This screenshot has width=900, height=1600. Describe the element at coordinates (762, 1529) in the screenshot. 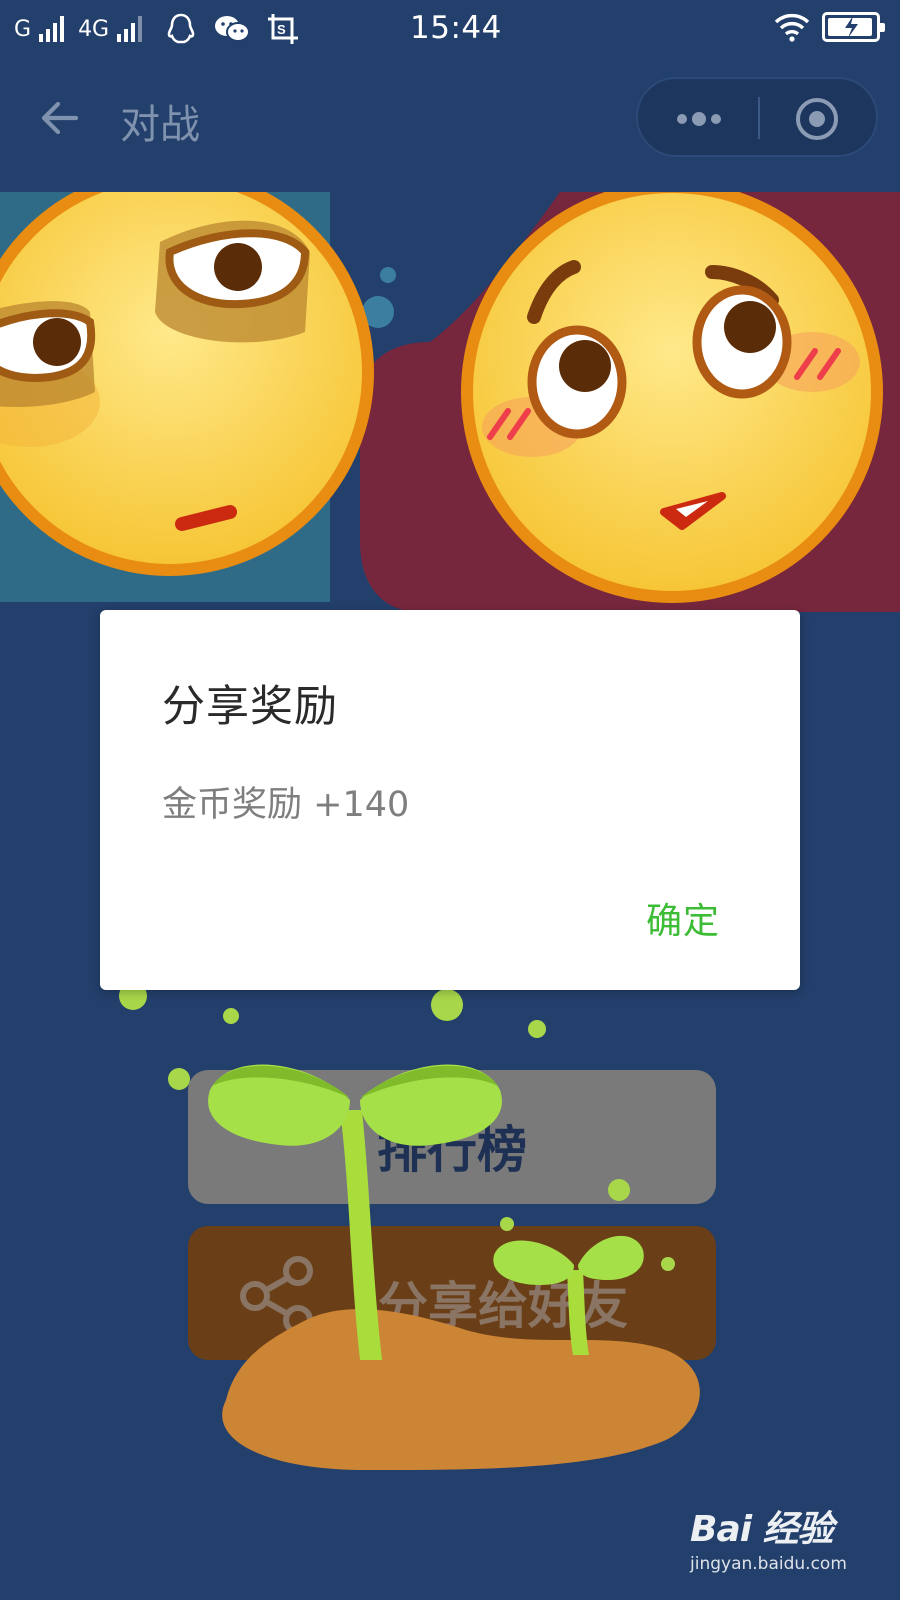

I see `watermark-logo: Bai 经验` at that location.